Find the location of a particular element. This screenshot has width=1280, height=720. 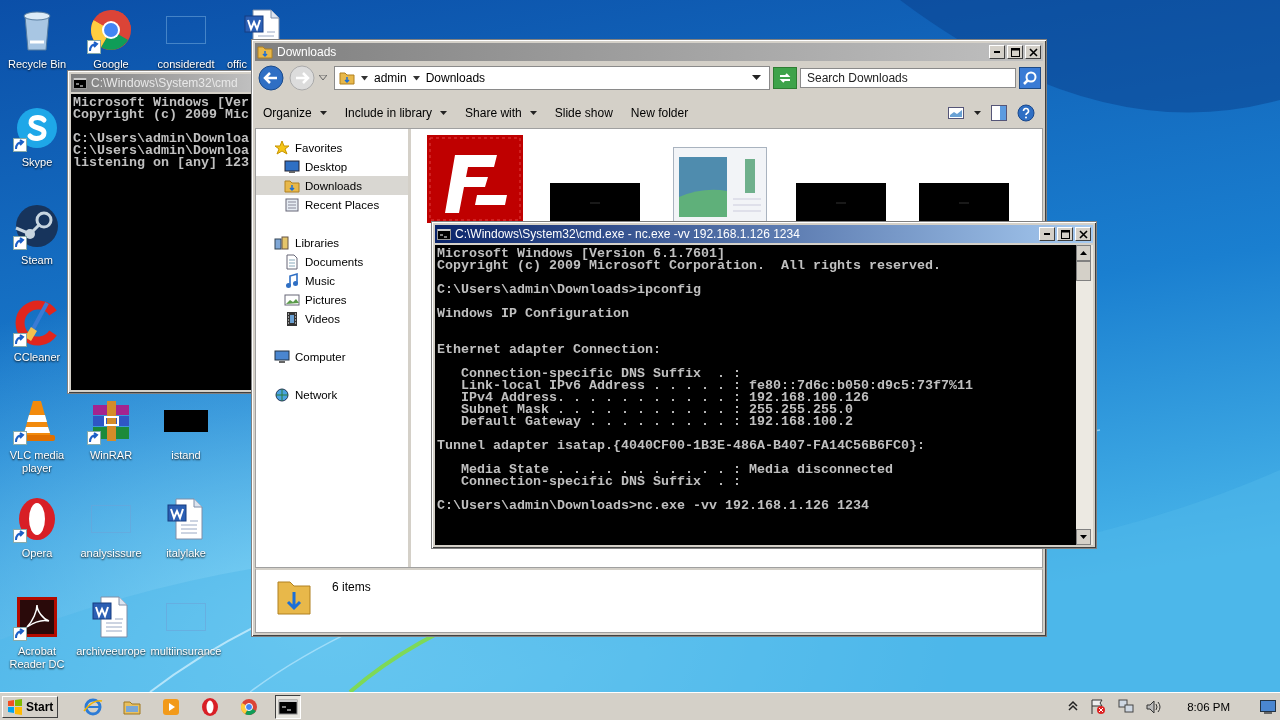

search-button is located at coordinates (1030, 78).